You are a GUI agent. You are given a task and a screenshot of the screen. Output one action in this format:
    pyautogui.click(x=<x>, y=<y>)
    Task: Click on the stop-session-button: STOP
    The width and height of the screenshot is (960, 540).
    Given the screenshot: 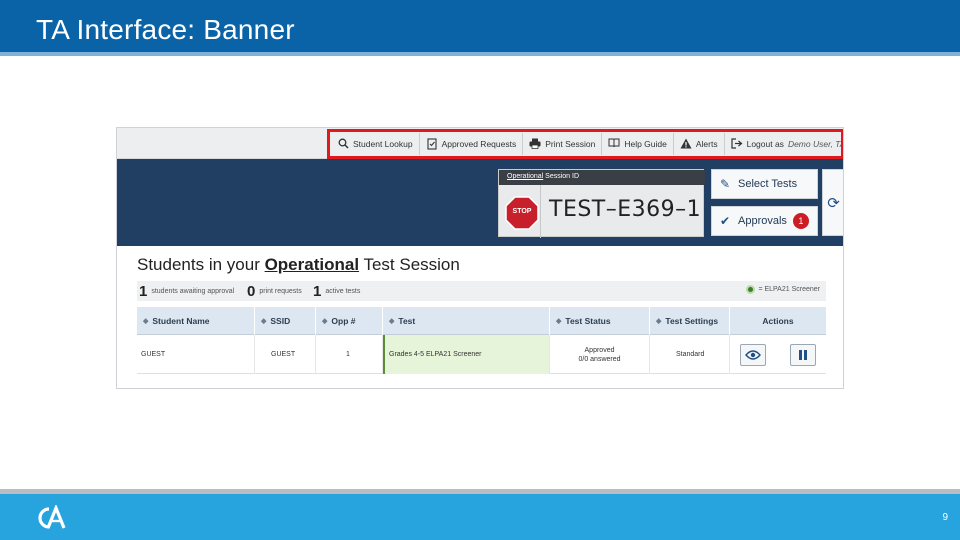 What is the action you would take?
    pyautogui.click(x=522, y=213)
    